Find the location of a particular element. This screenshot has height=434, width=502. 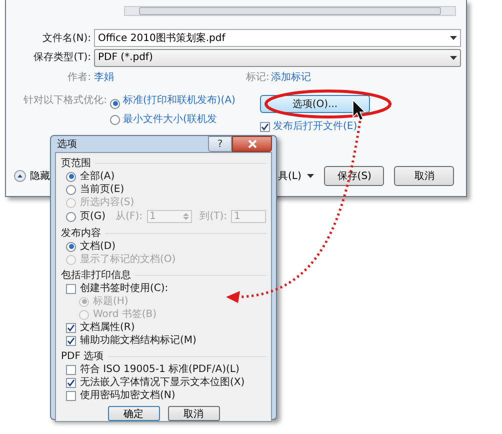

field-label: 标记: is located at coordinates (258, 77).